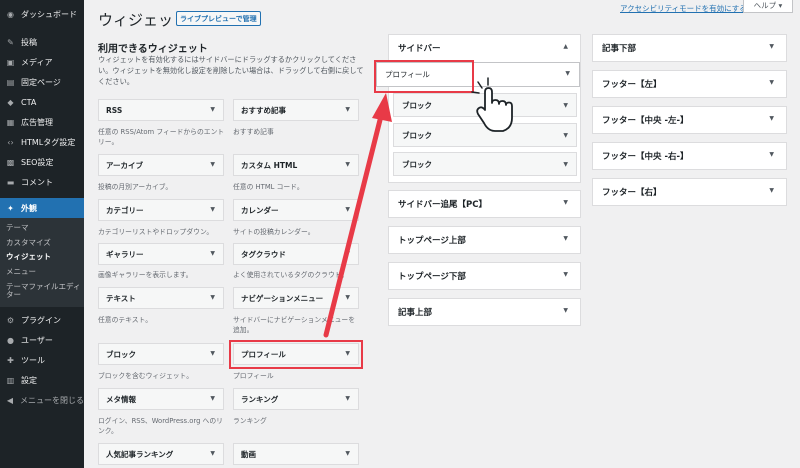  Describe the element at coordinates (382, 107) in the screenshot. I see `arrow-head` at that location.